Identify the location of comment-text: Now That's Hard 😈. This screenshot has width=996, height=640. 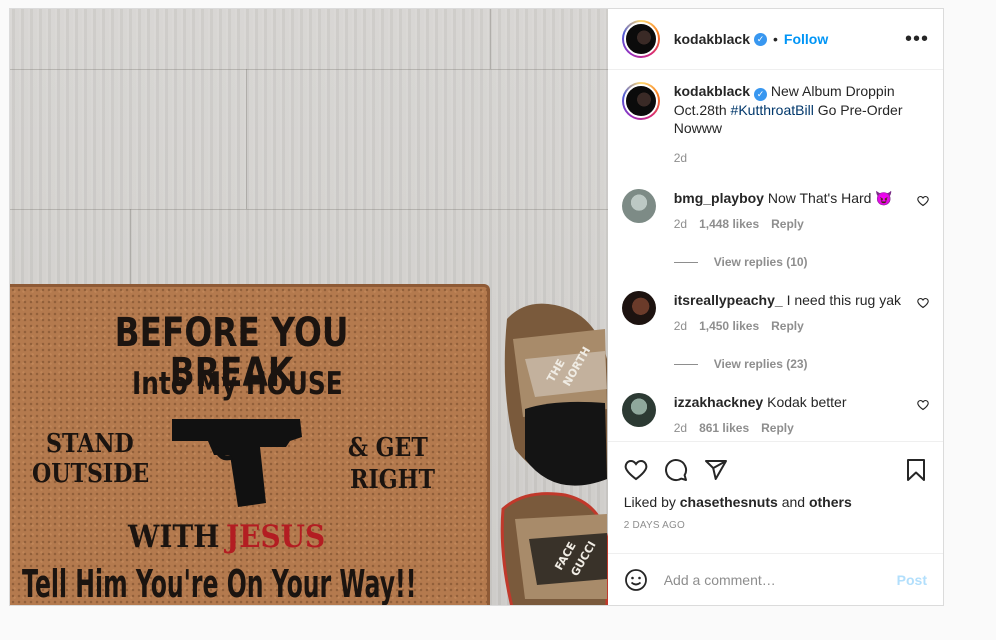
(830, 198).